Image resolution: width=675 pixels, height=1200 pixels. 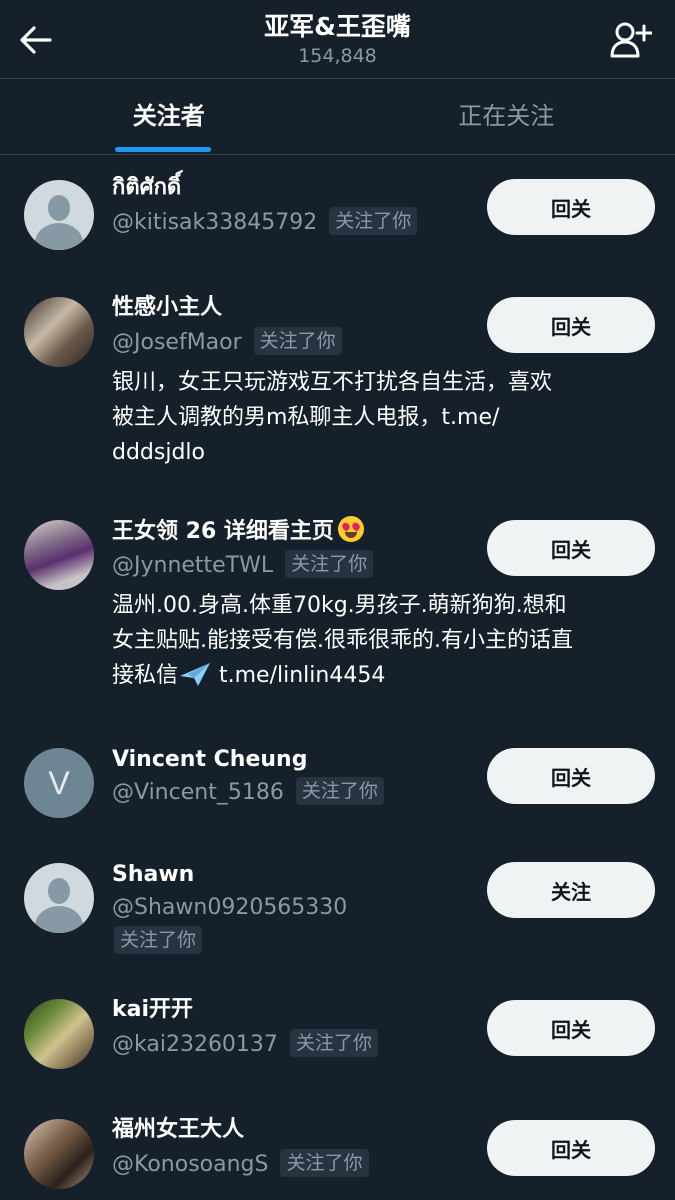 I want to click on user-handle-line: @kai23260137 关注了你, so click(x=245, y=1044).